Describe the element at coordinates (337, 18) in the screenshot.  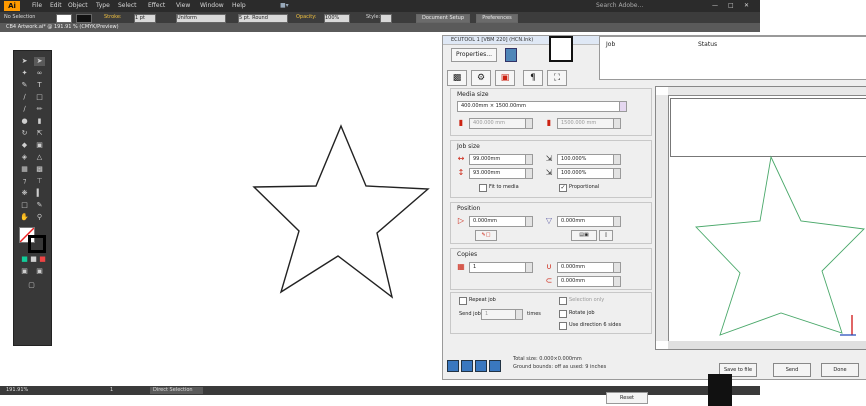
I see `opacity-field: 100%` at that location.